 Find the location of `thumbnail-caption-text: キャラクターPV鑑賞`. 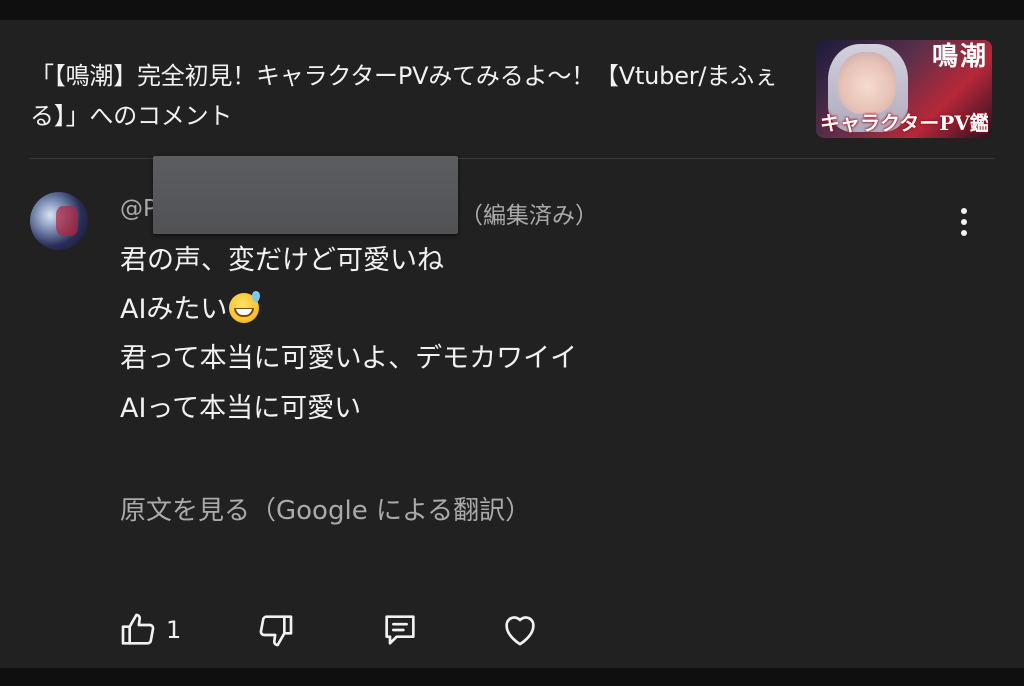

thumbnail-caption-text: キャラクターPV鑑賞 is located at coordinates (904, 123).